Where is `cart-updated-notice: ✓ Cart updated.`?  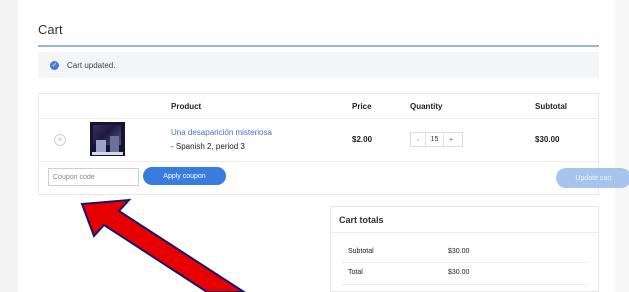
cart-updated-notice: ✓ Cart updated. is located at coordinates (318, 65).